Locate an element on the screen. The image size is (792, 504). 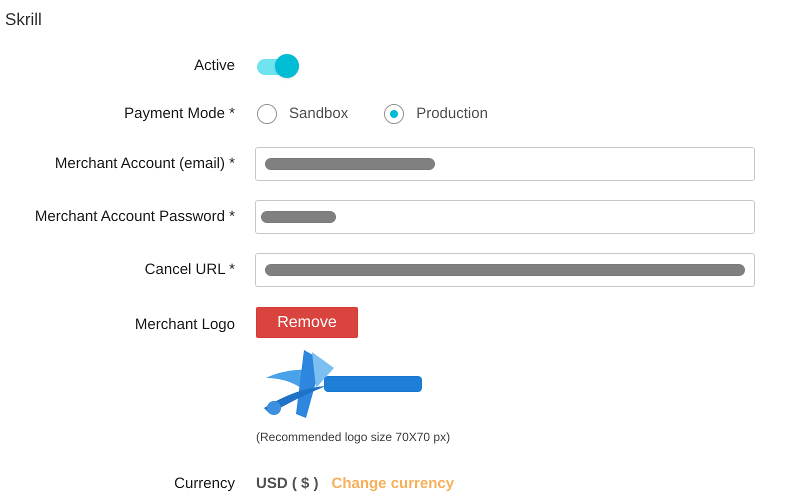
toggle-switch is located at coordinates (278, 66).